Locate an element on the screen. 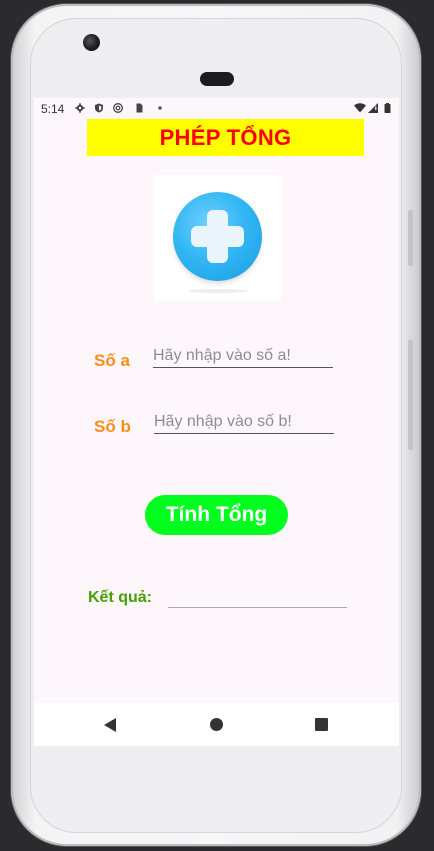 This screenshot has width=434, height=851. number-b-input: Hãy nhập vào số b! is located at coordinates (244, 422).